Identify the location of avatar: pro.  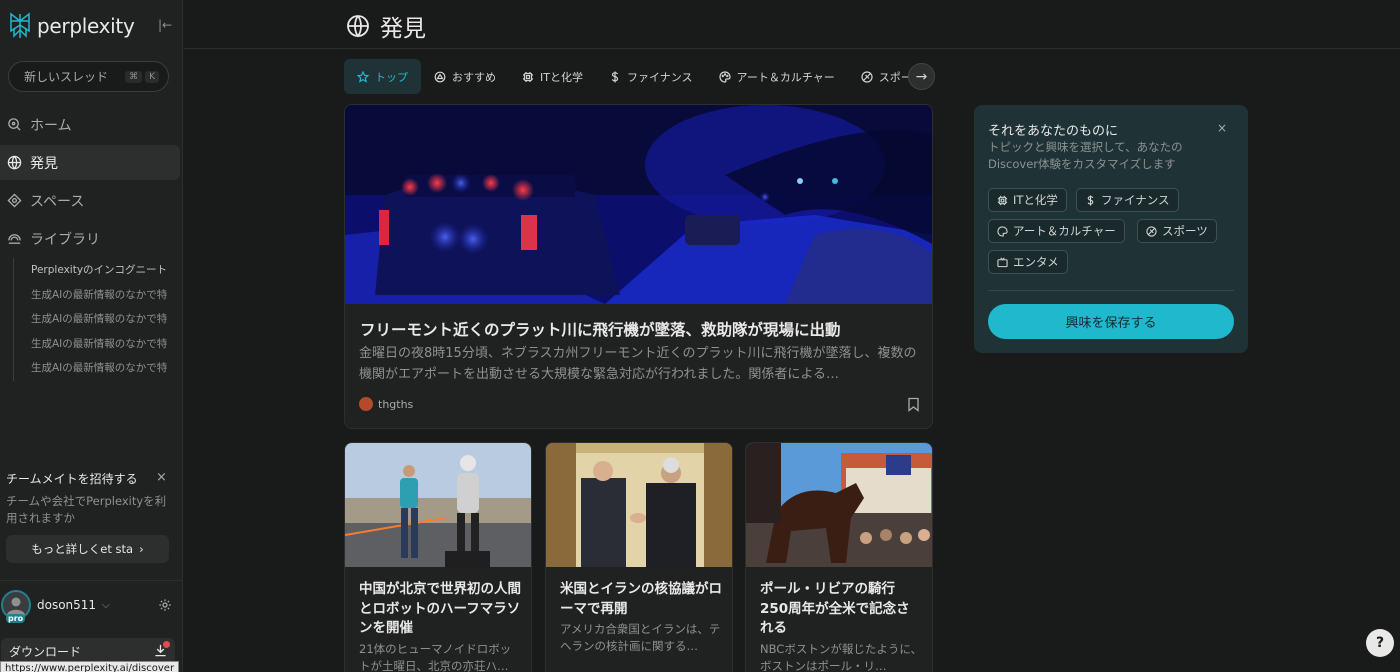
(16, 606).